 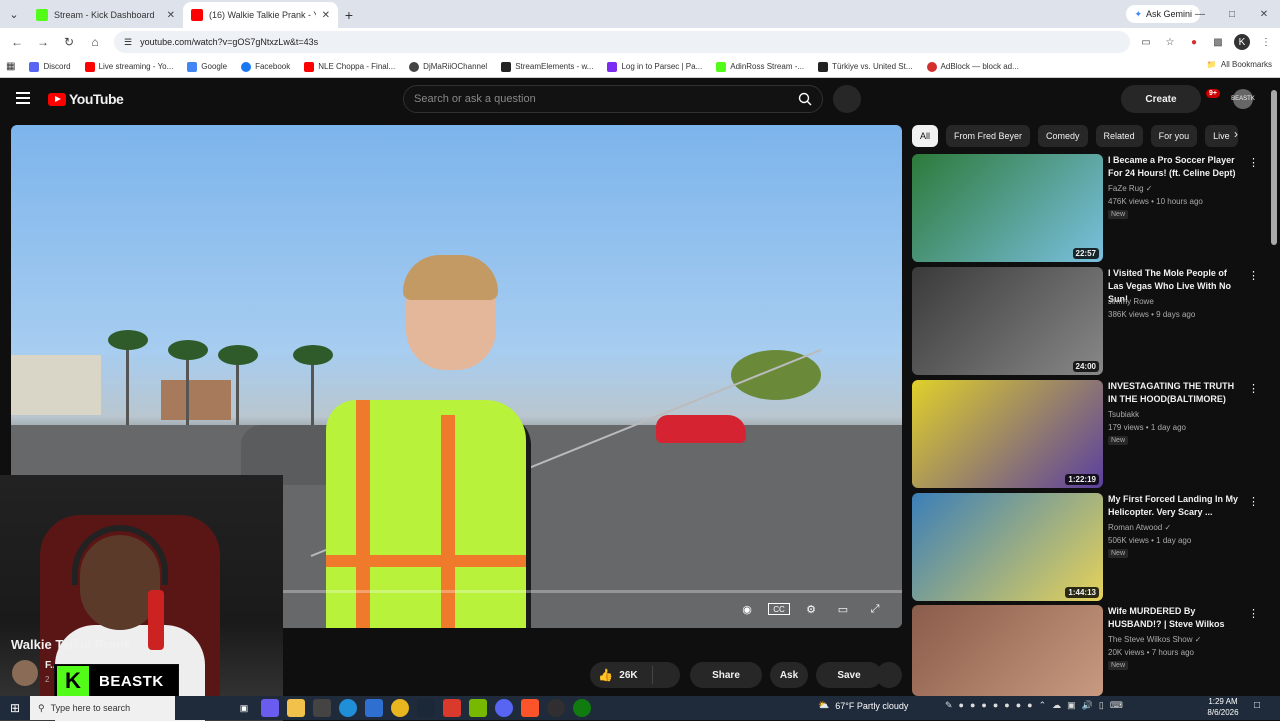 What do you see at coordinates (1101, 705) in the screenshot?
I see `battery-icon: ▯` at bounding box center [1101, 705].